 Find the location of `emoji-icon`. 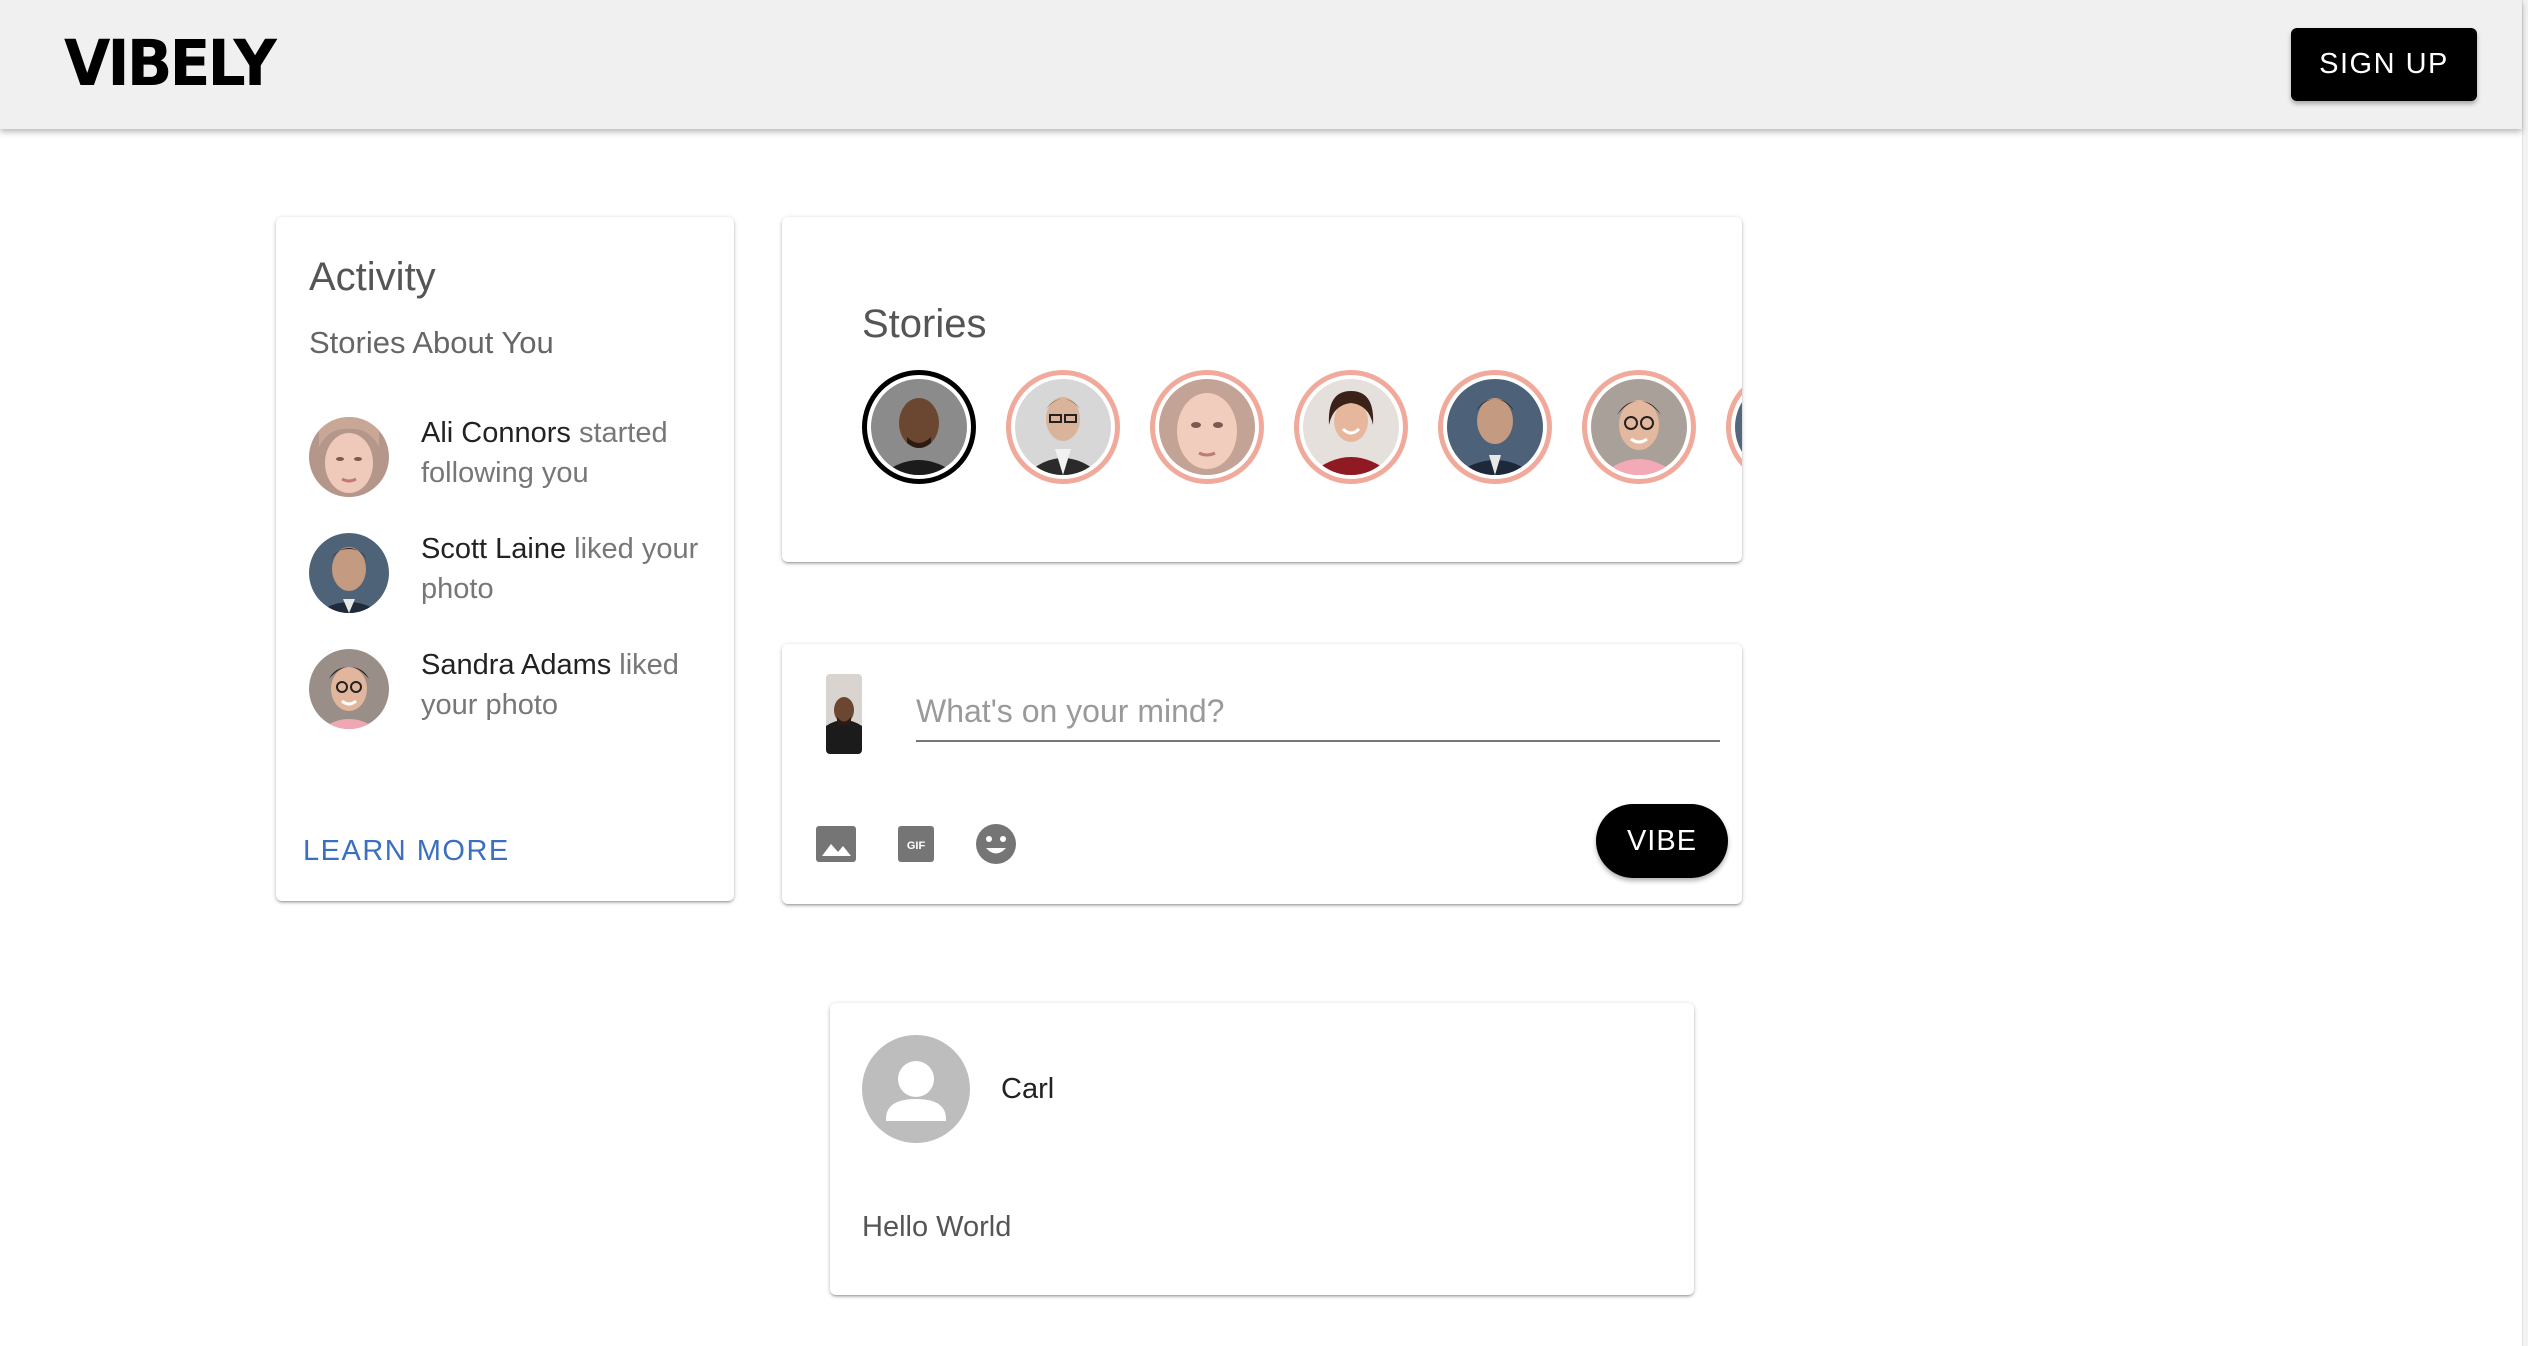

emoji-icon is located at coordinates (996, 844).